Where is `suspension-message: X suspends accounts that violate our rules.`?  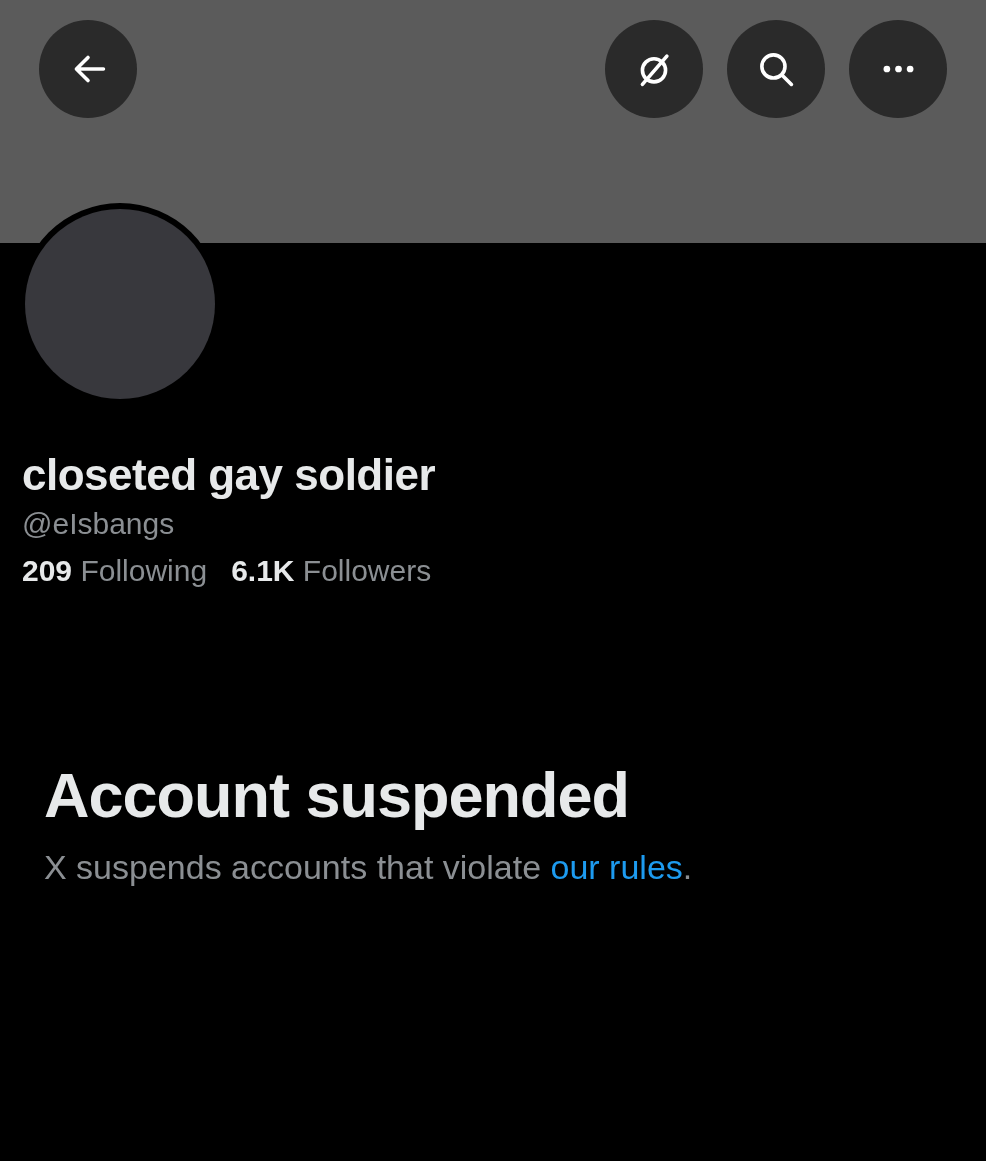 suspension-message: X suspends accounts that violate our rules. is located at coordinates (369, 868).